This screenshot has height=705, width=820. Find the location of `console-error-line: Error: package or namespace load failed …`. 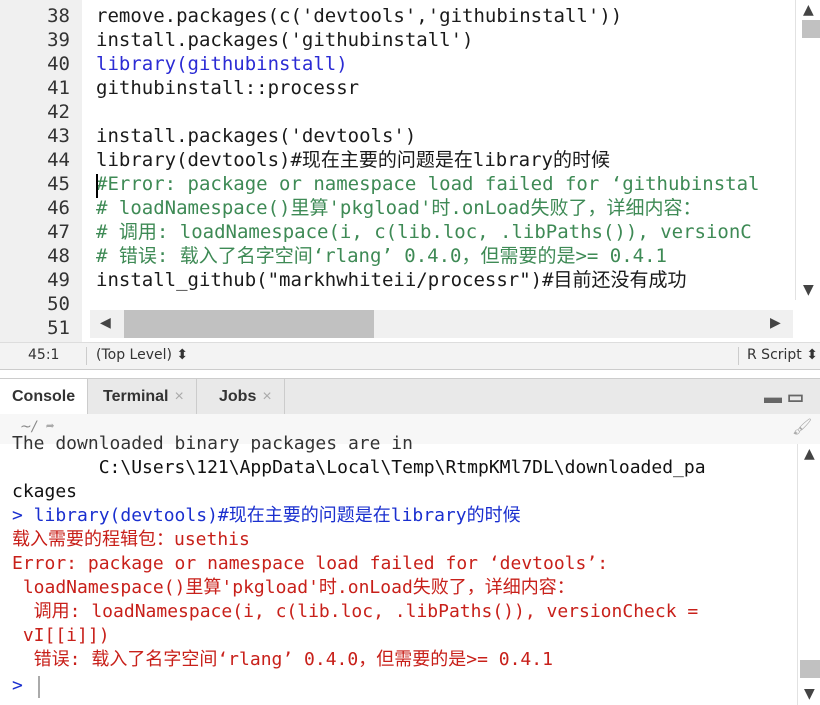

console-error-line: Error: package or namespace load failed … is located at coordinates (310, 563).